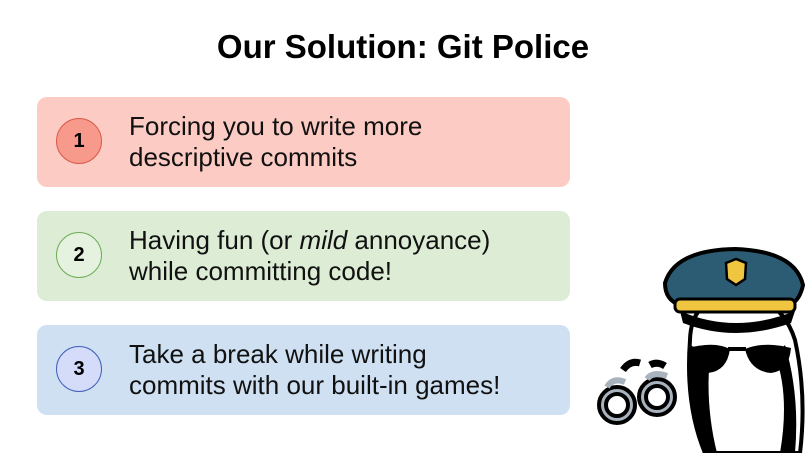  What do you see at coordinates (79, 369) in the screenshot?
I see `number-badge-3: 3` at bounding box center [79, 369].